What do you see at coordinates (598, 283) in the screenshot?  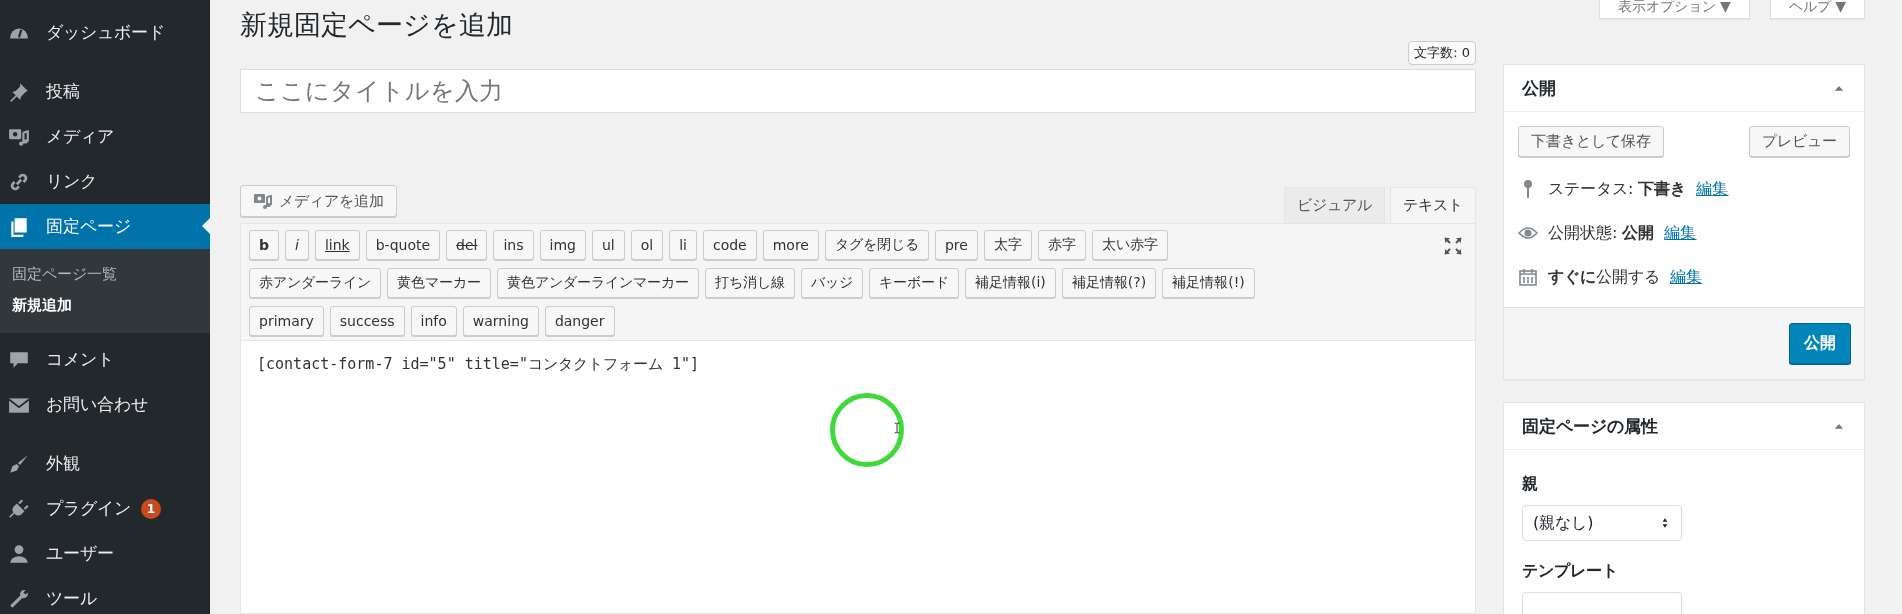 I see `toolbar-button: 黄色アンダーラインマーカー` at bounding box center [598, 283].